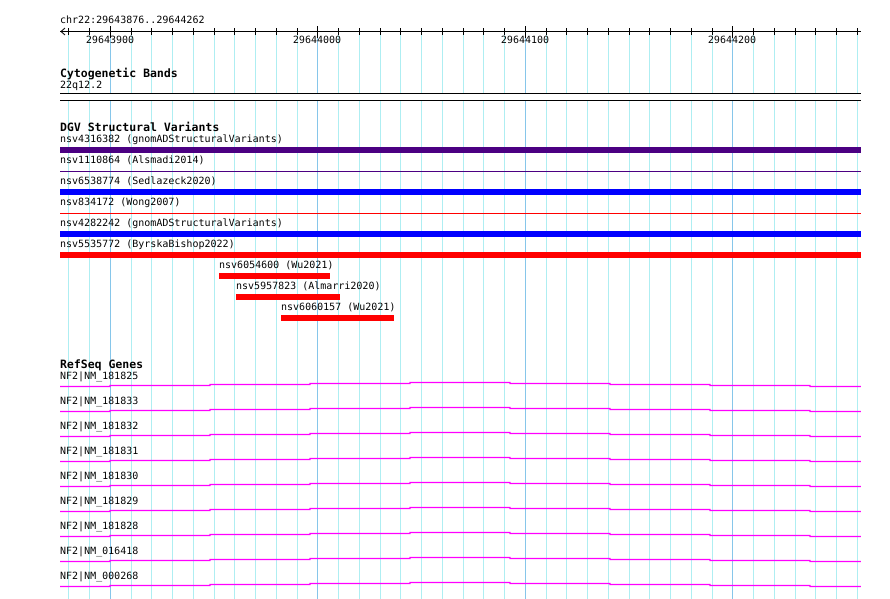 The height and width of the screenshot is (599, 890). What do you see at coordinates (119, 73) in the screenshot?
I see `track-title: Cytogenetic Bands` at bounding box center [119, 73].